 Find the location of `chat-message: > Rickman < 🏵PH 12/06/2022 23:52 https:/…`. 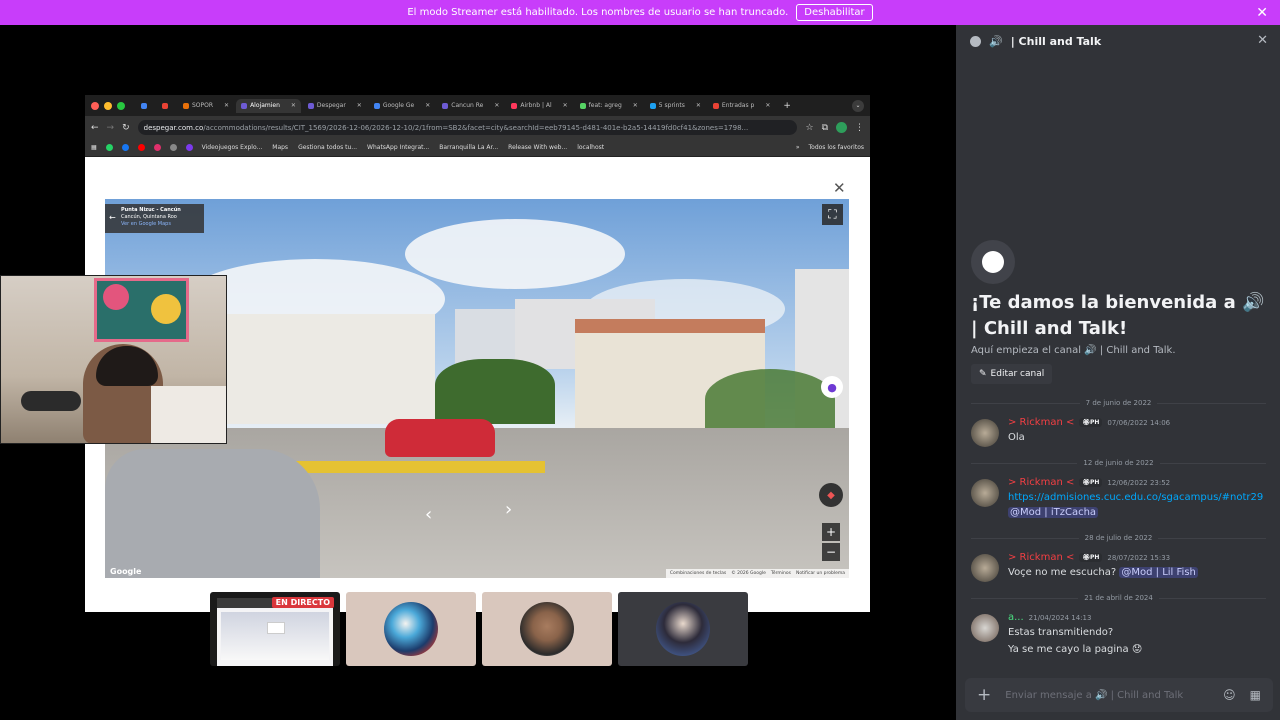

chat-message: > Rickman < 🏵PH 12/06/2022 23:52 https:/… is located at coordinates (1121, 500).